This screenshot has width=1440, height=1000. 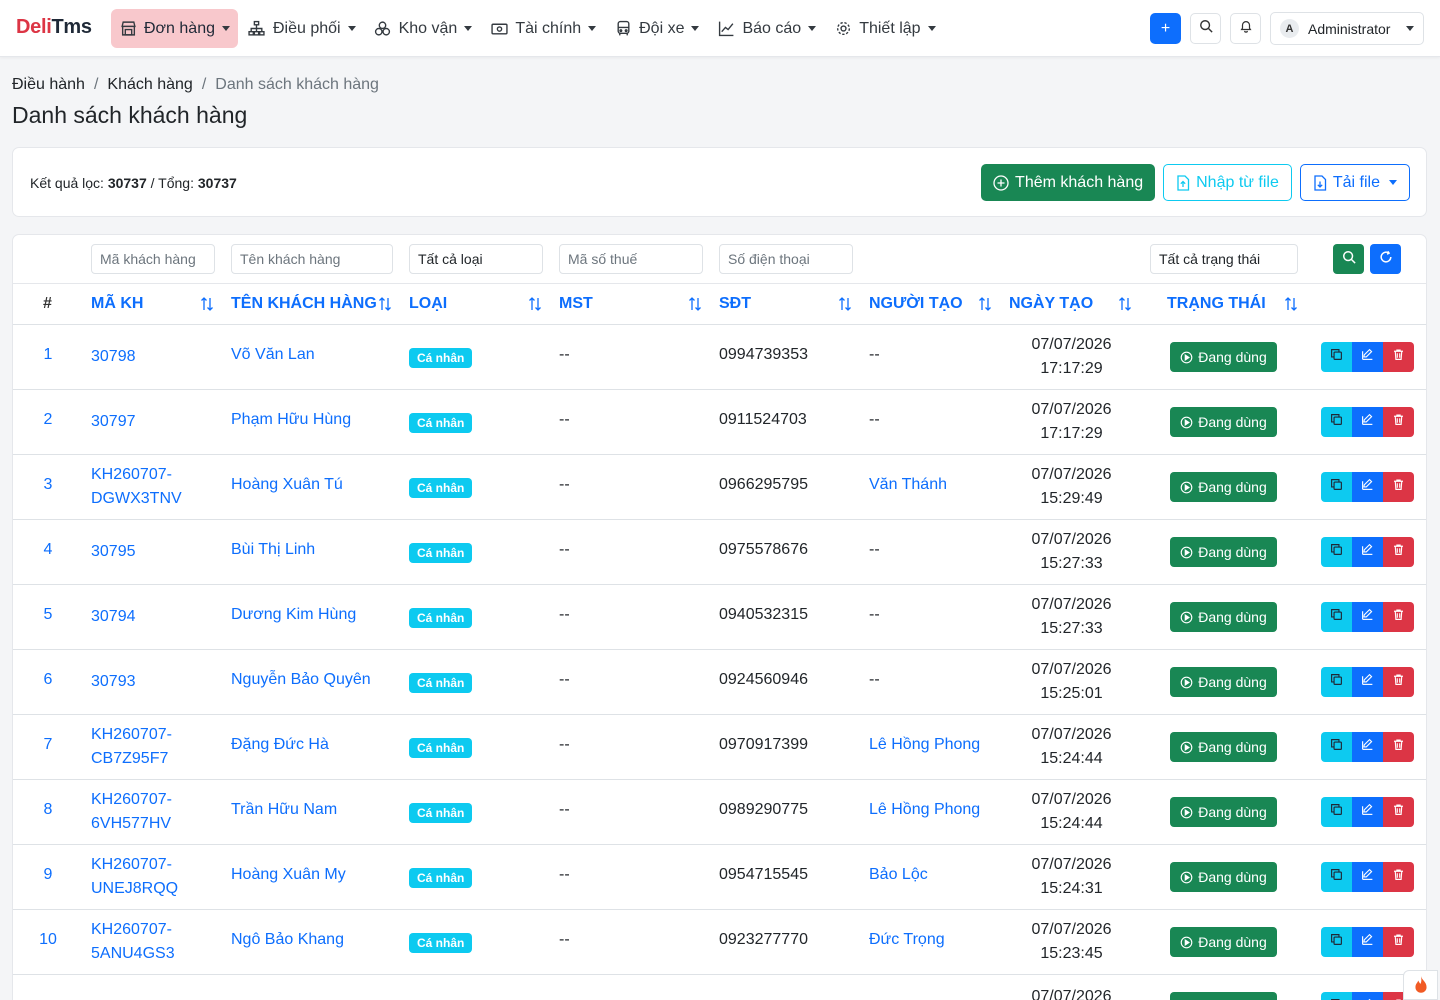 I want to click on col-phone: SĐT, so click(x=735, y=304).